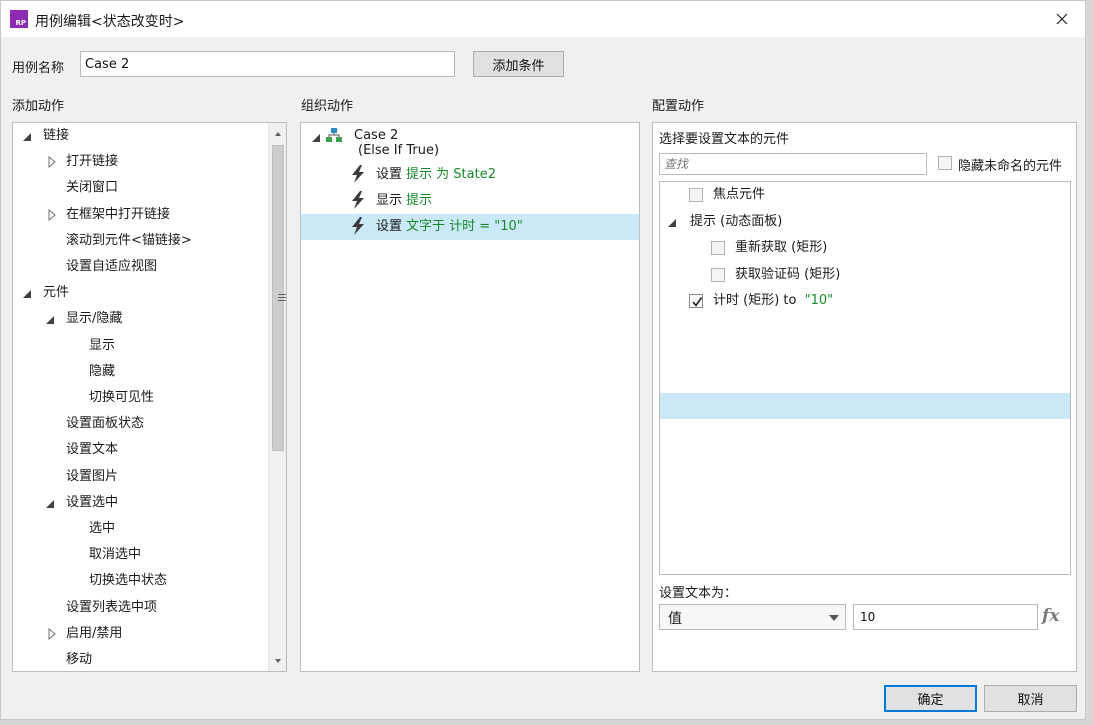 This screenshot has height=725, width=1093. I want to click on action-tree-item: 取消选中, so click(115, 555).